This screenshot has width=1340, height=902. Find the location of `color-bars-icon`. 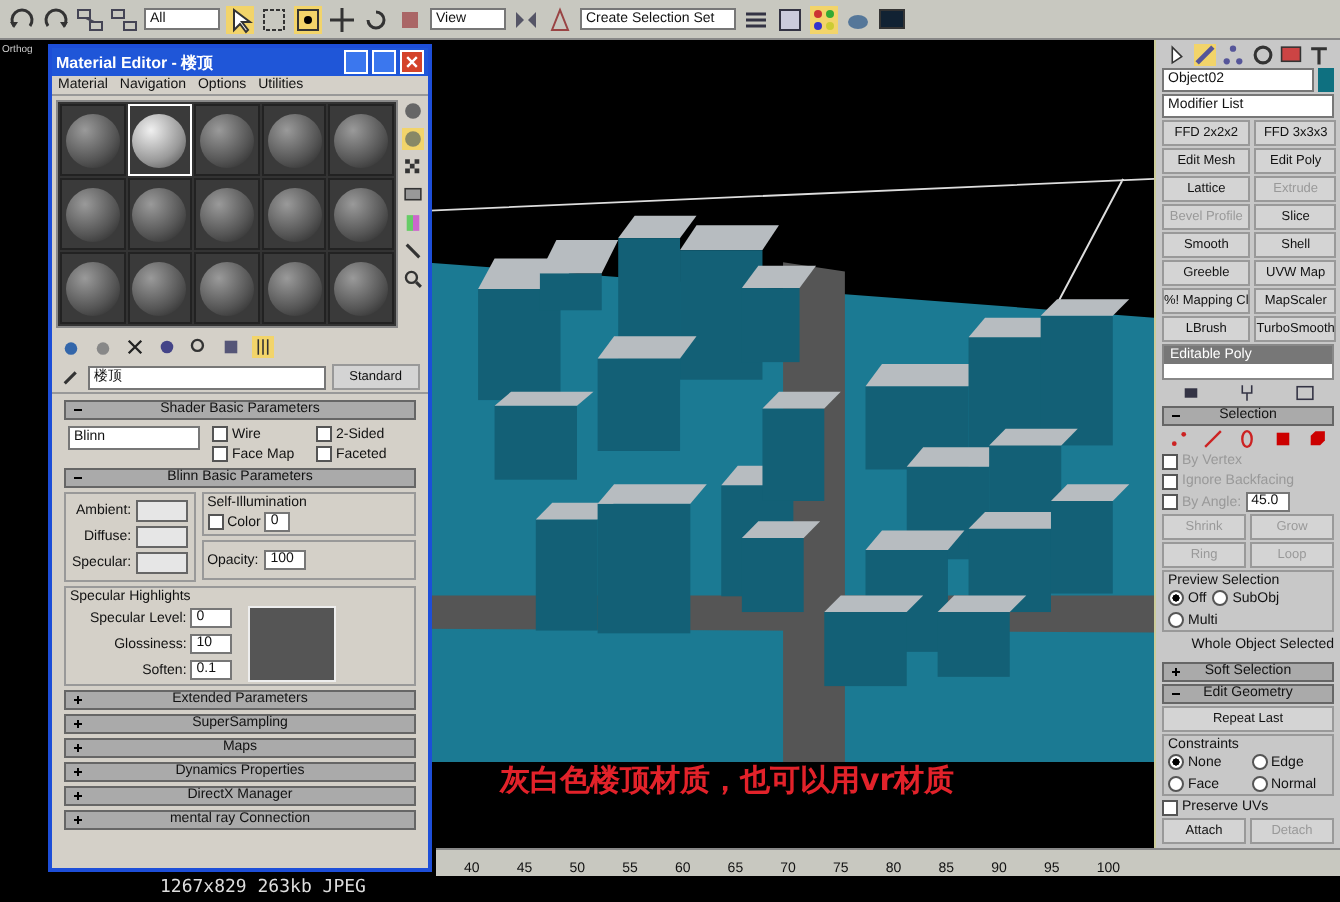

color-bars-icon is located at coordinates (413, 223).